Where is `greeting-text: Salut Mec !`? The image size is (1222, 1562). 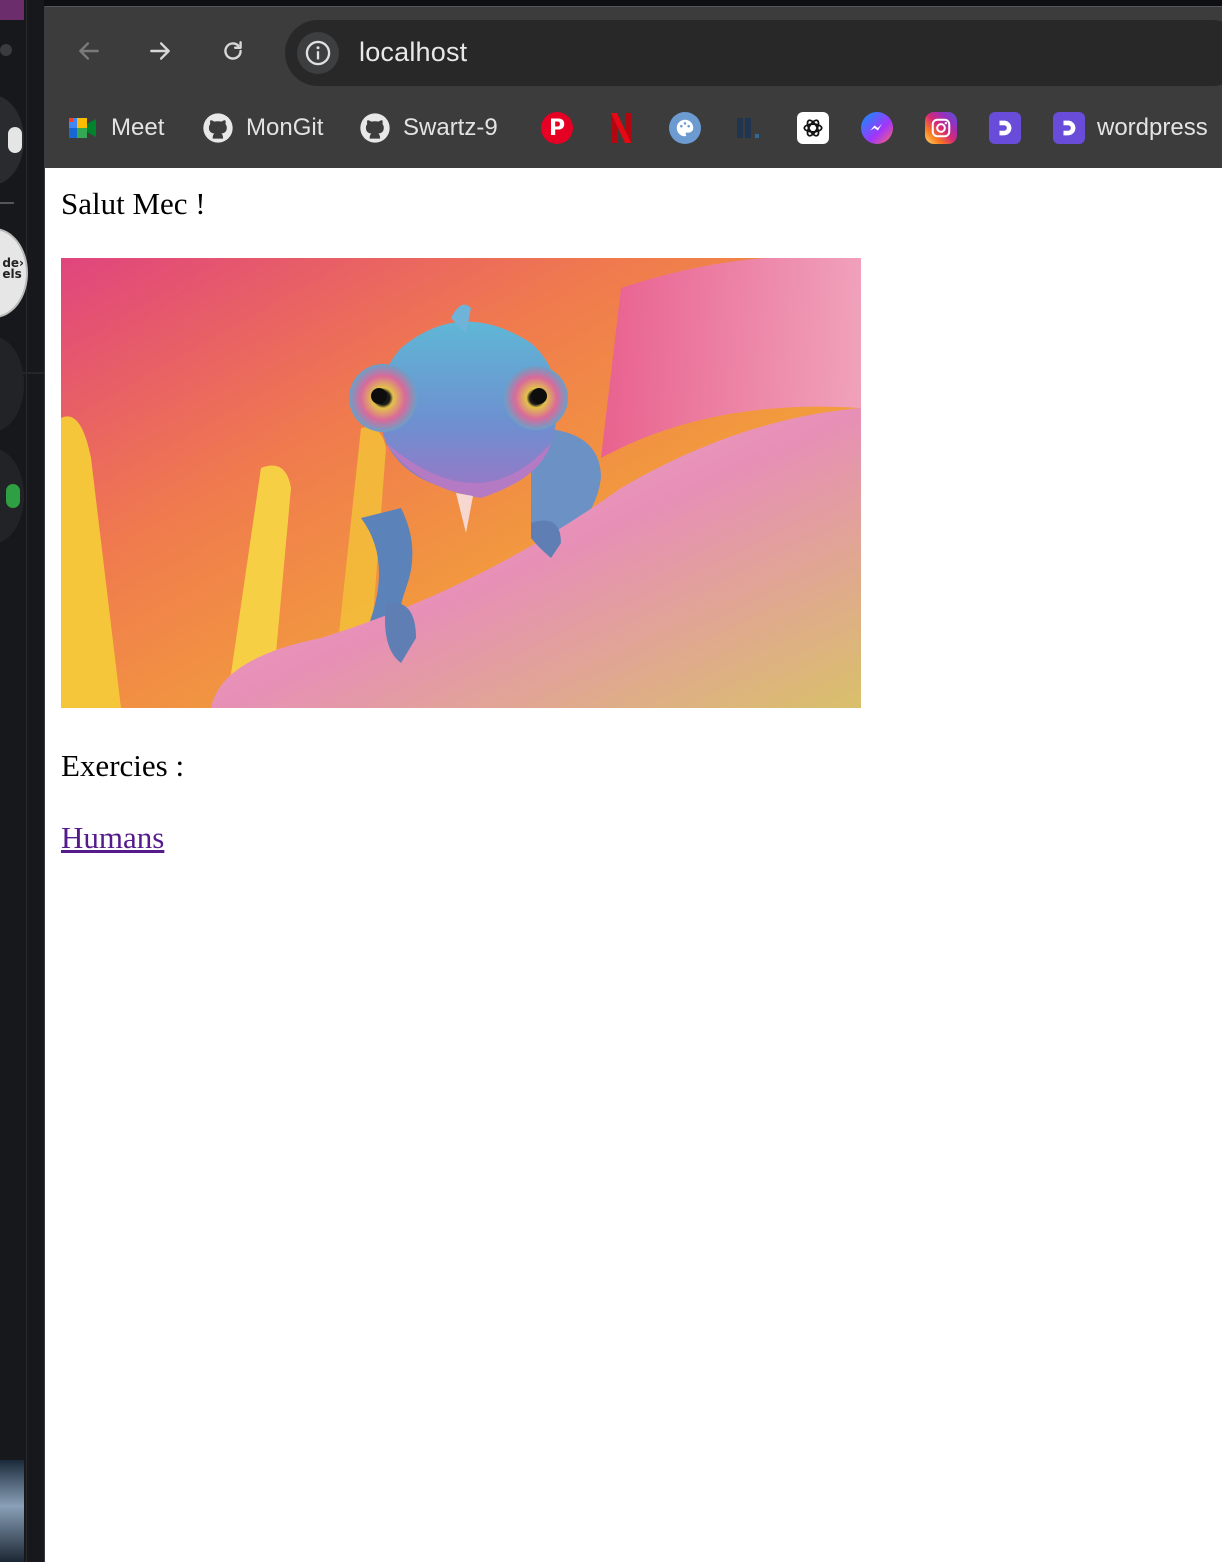
greeting-text: Salut Mec ! is located at coordinates (133, 203).